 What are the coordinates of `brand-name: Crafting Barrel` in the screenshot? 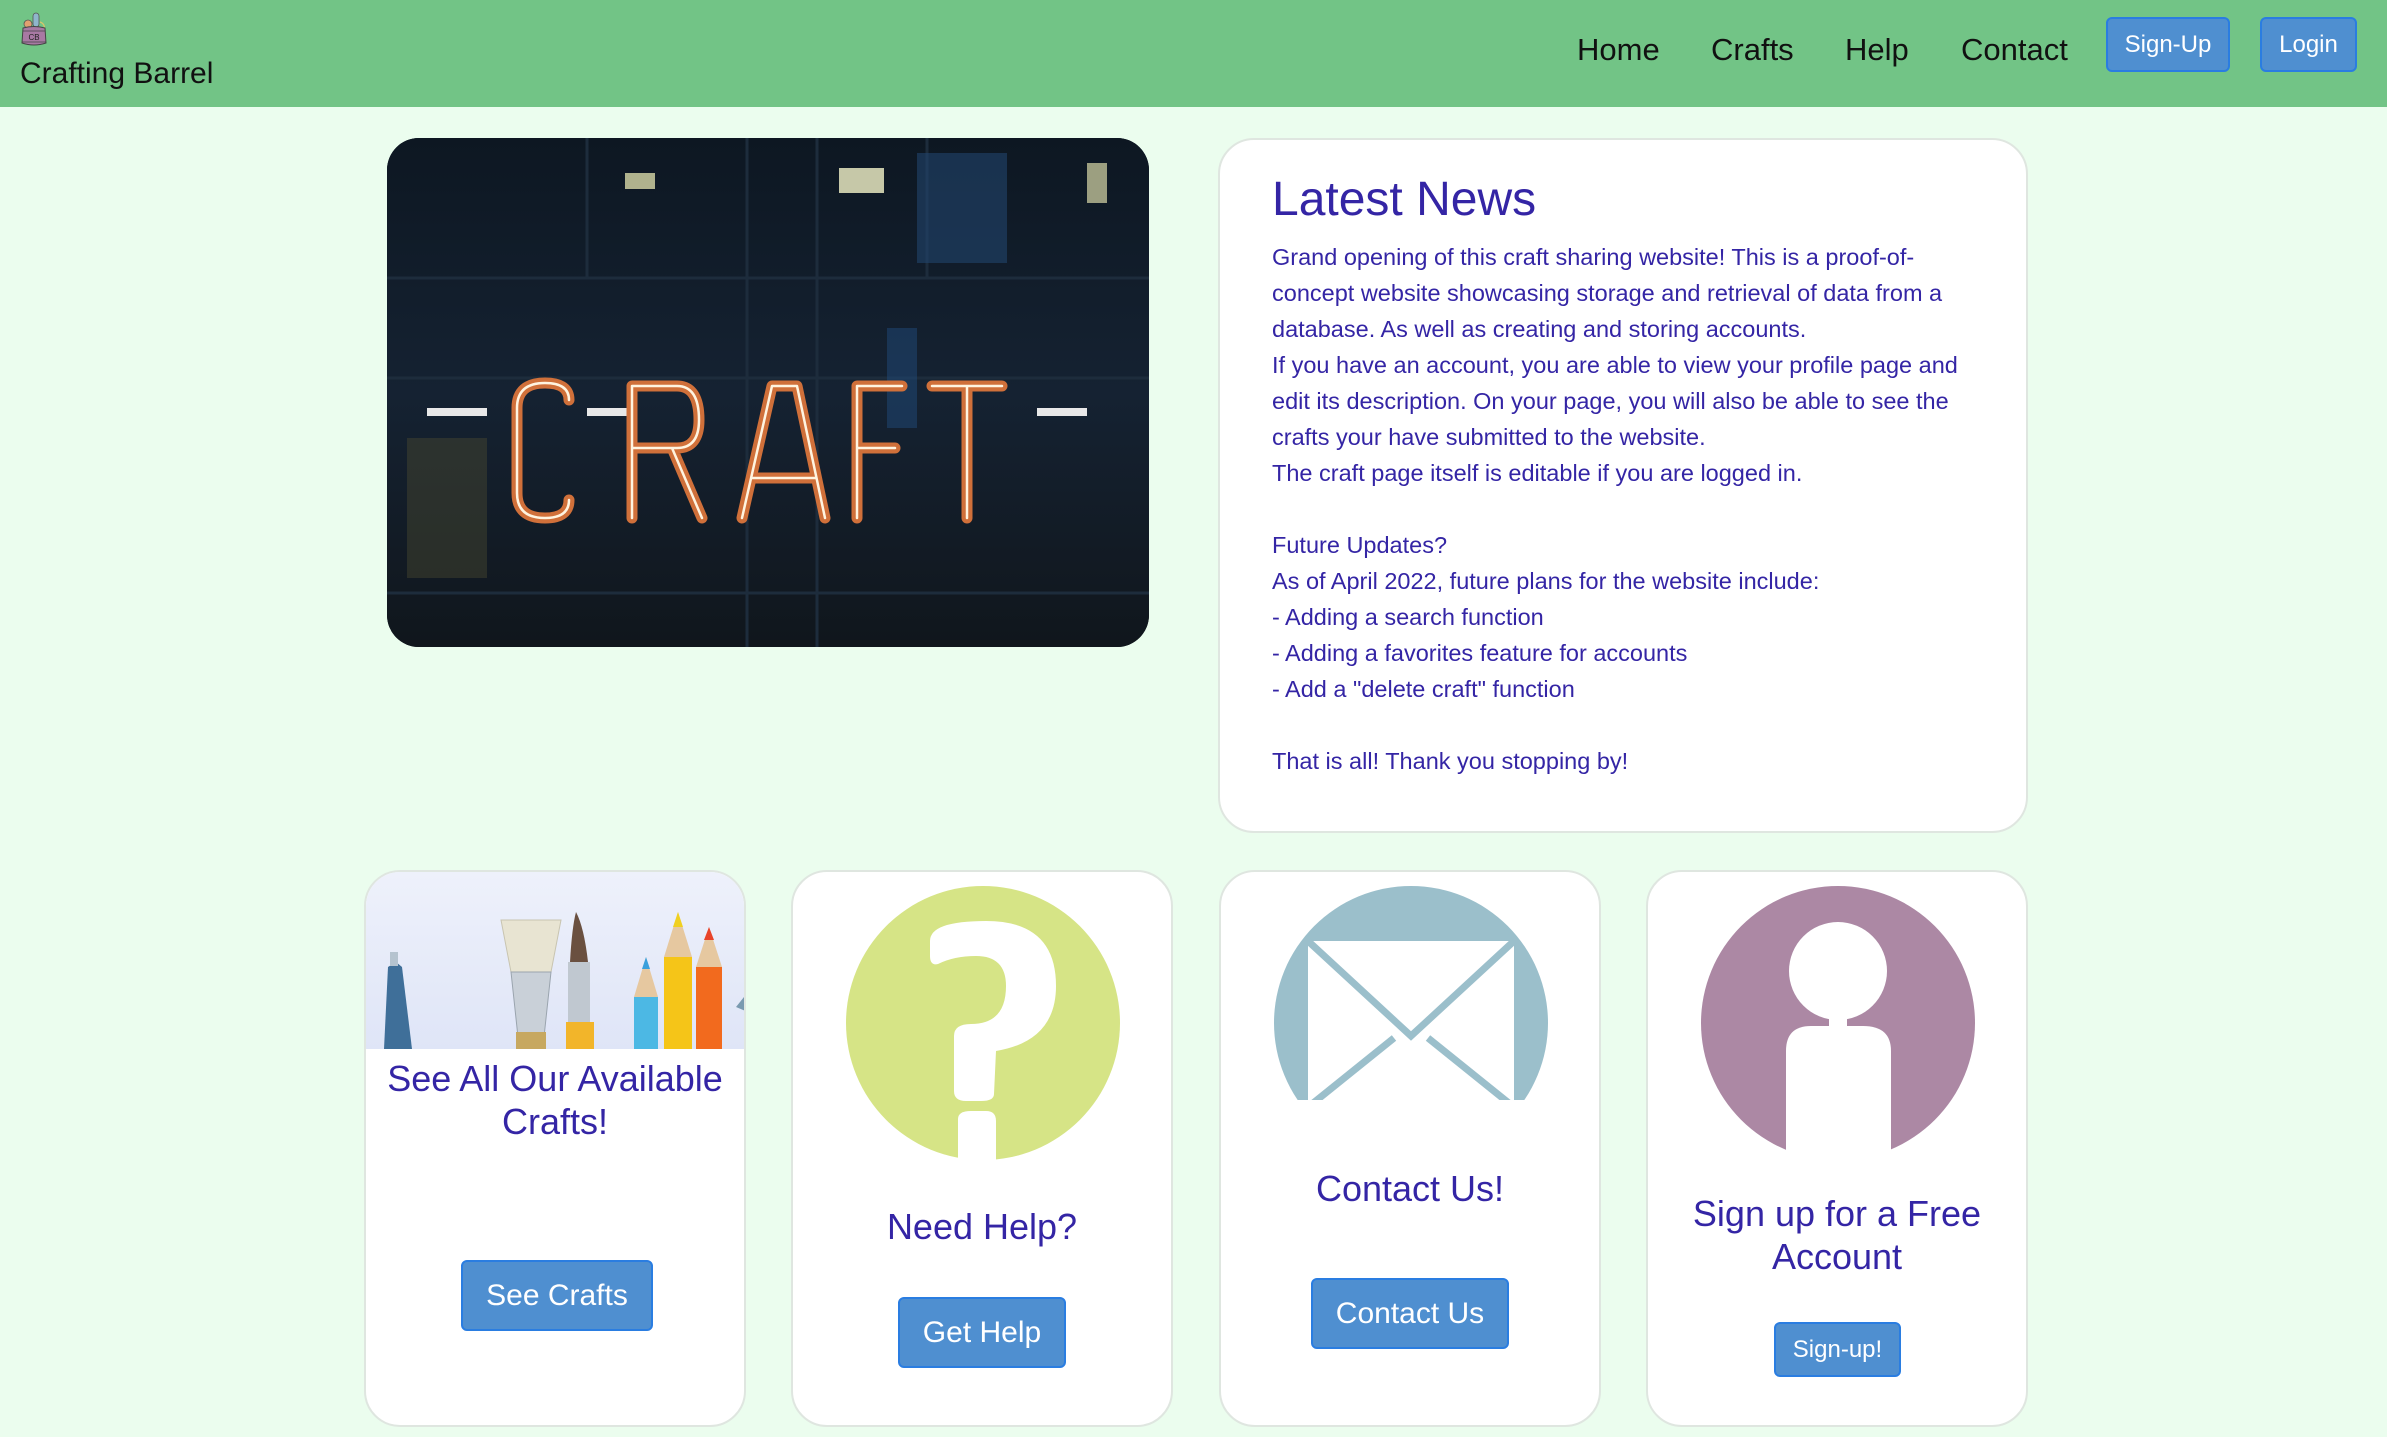 It's located at (116, 74).